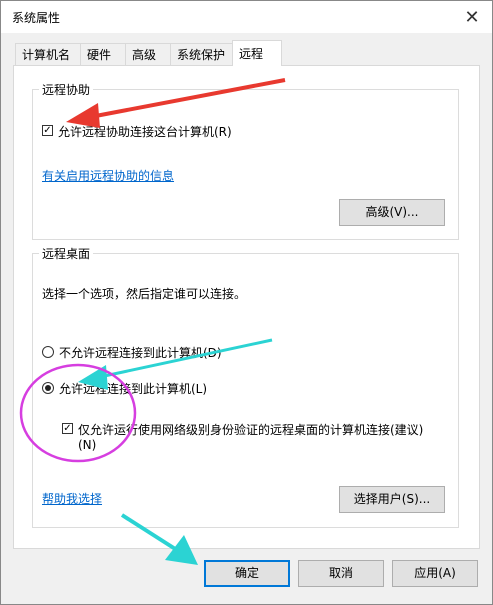 This screenshot has height=605, width=493. Describe the element at coordinates (144, 55) in the screenshot. I see `tab-label: 高级` at that location.